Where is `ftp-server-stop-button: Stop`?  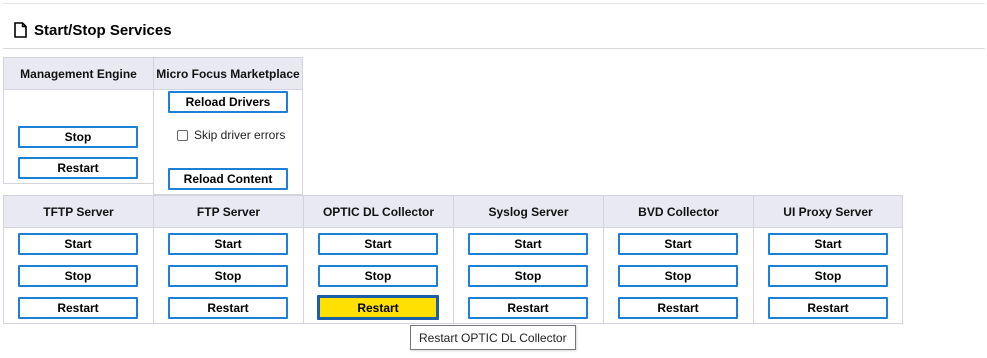
ftp-server-stop-button: Stop is located at coordinates (228, 276).